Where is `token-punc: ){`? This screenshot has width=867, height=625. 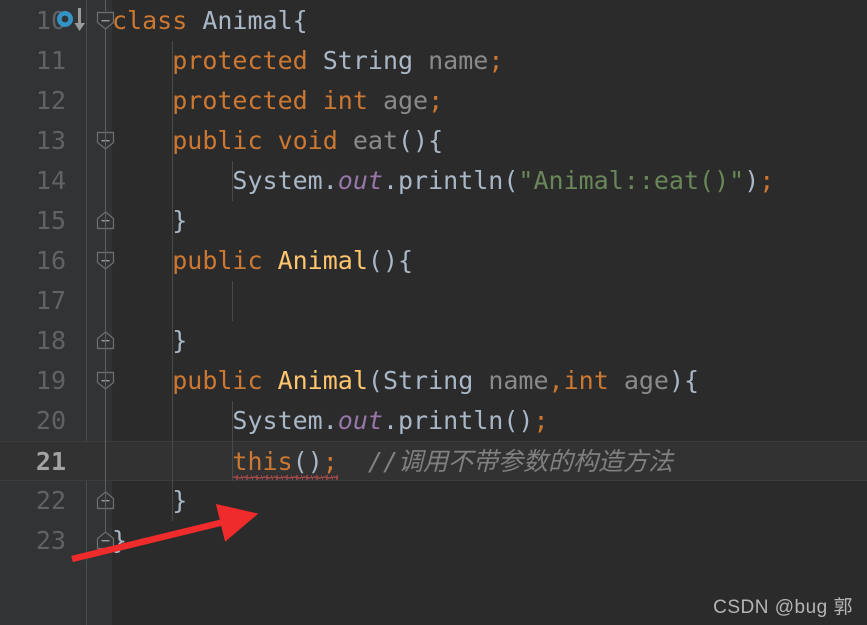 token-punc: ){ is located at coordinates (684, 380).